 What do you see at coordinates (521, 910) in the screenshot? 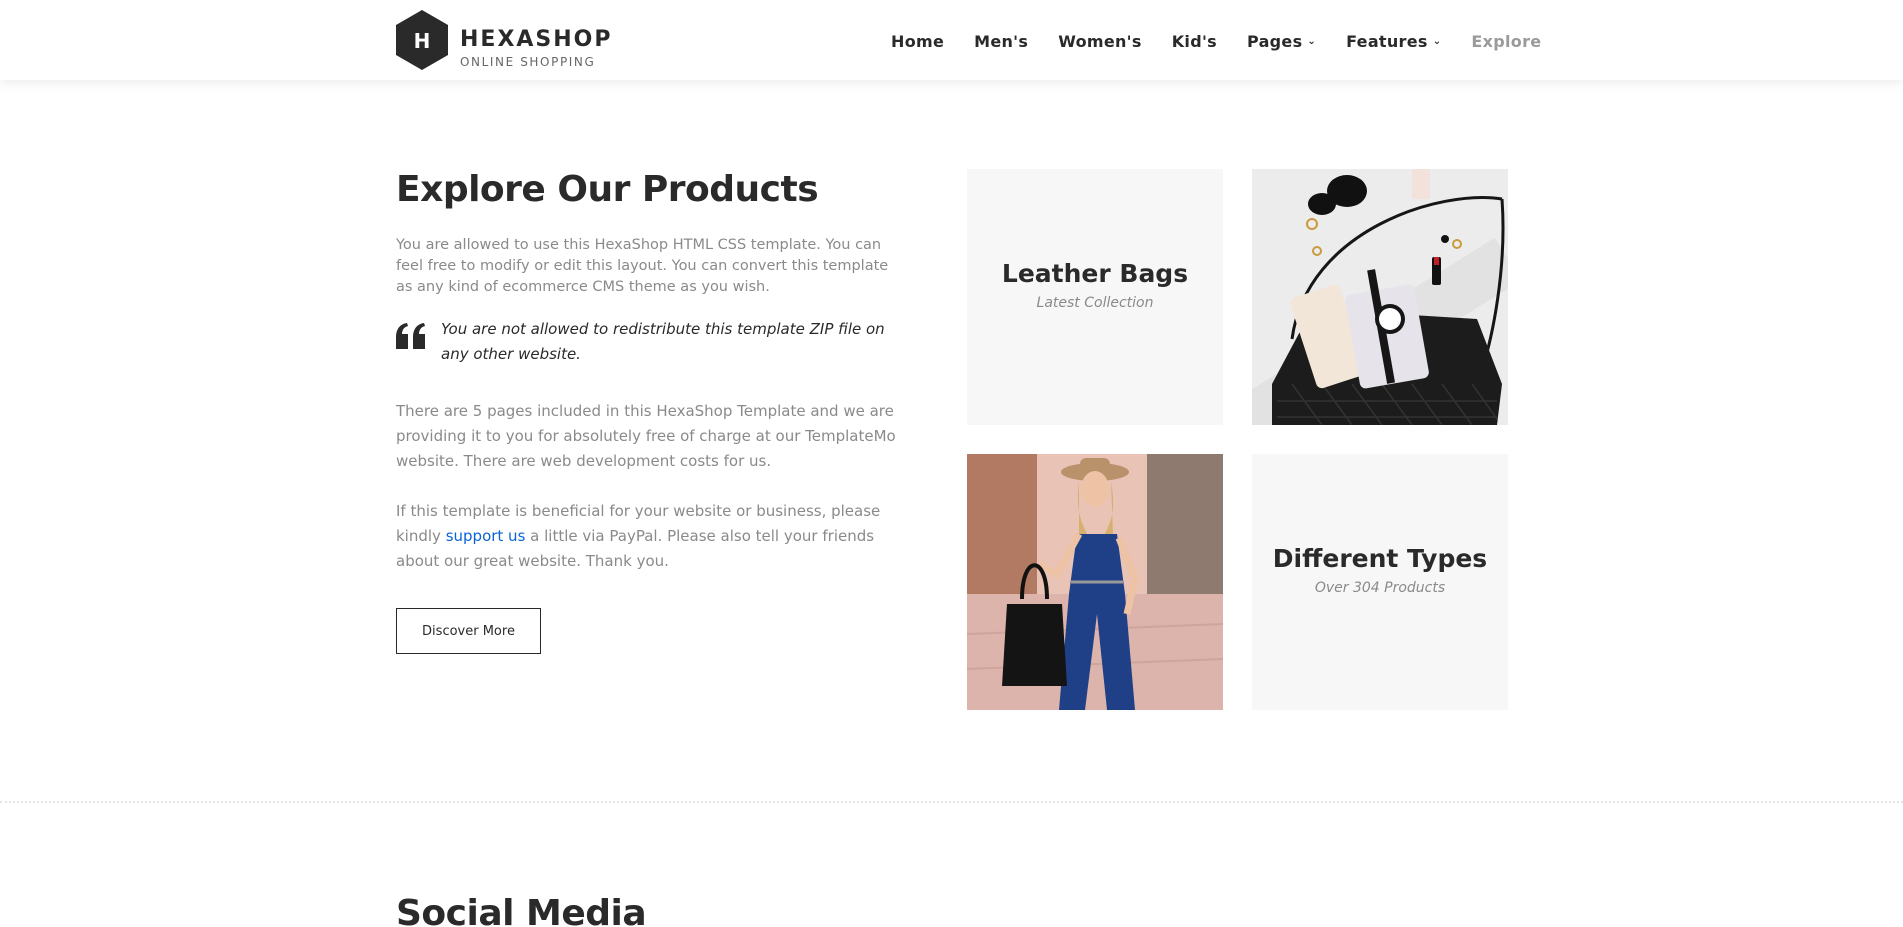
I see `social-media-title: Social Media` at bounding box center [521, 910].